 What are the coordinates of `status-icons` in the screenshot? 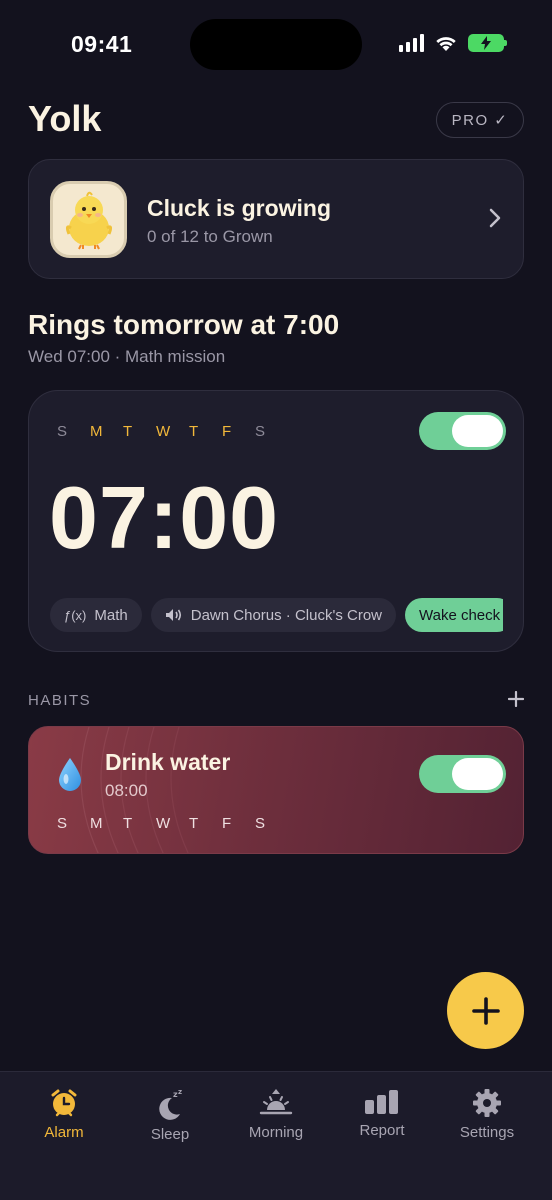 It's located at (453, 43).